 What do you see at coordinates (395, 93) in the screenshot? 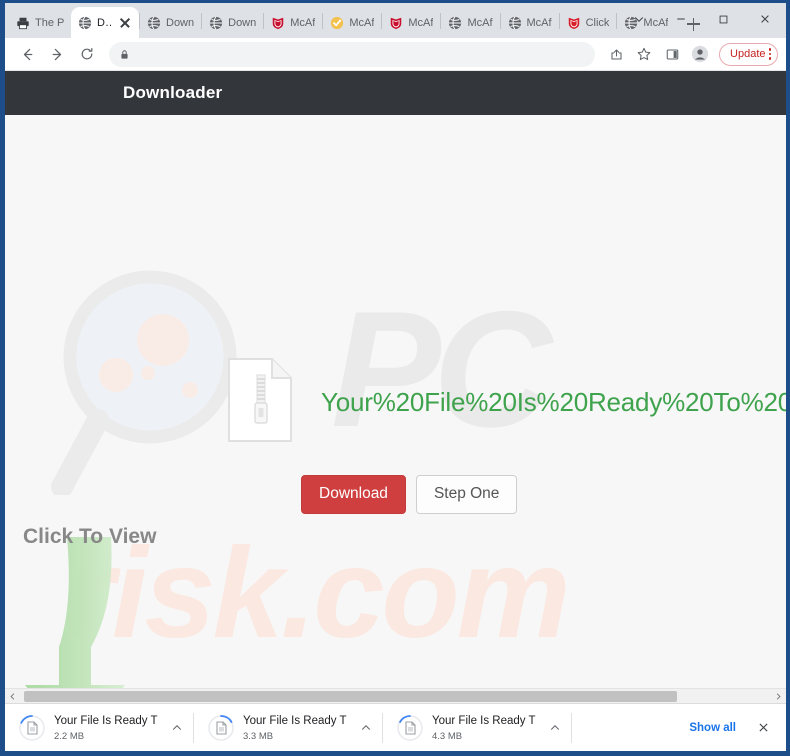
I see `site-header: Downloader` at bounding box center [395, 93].